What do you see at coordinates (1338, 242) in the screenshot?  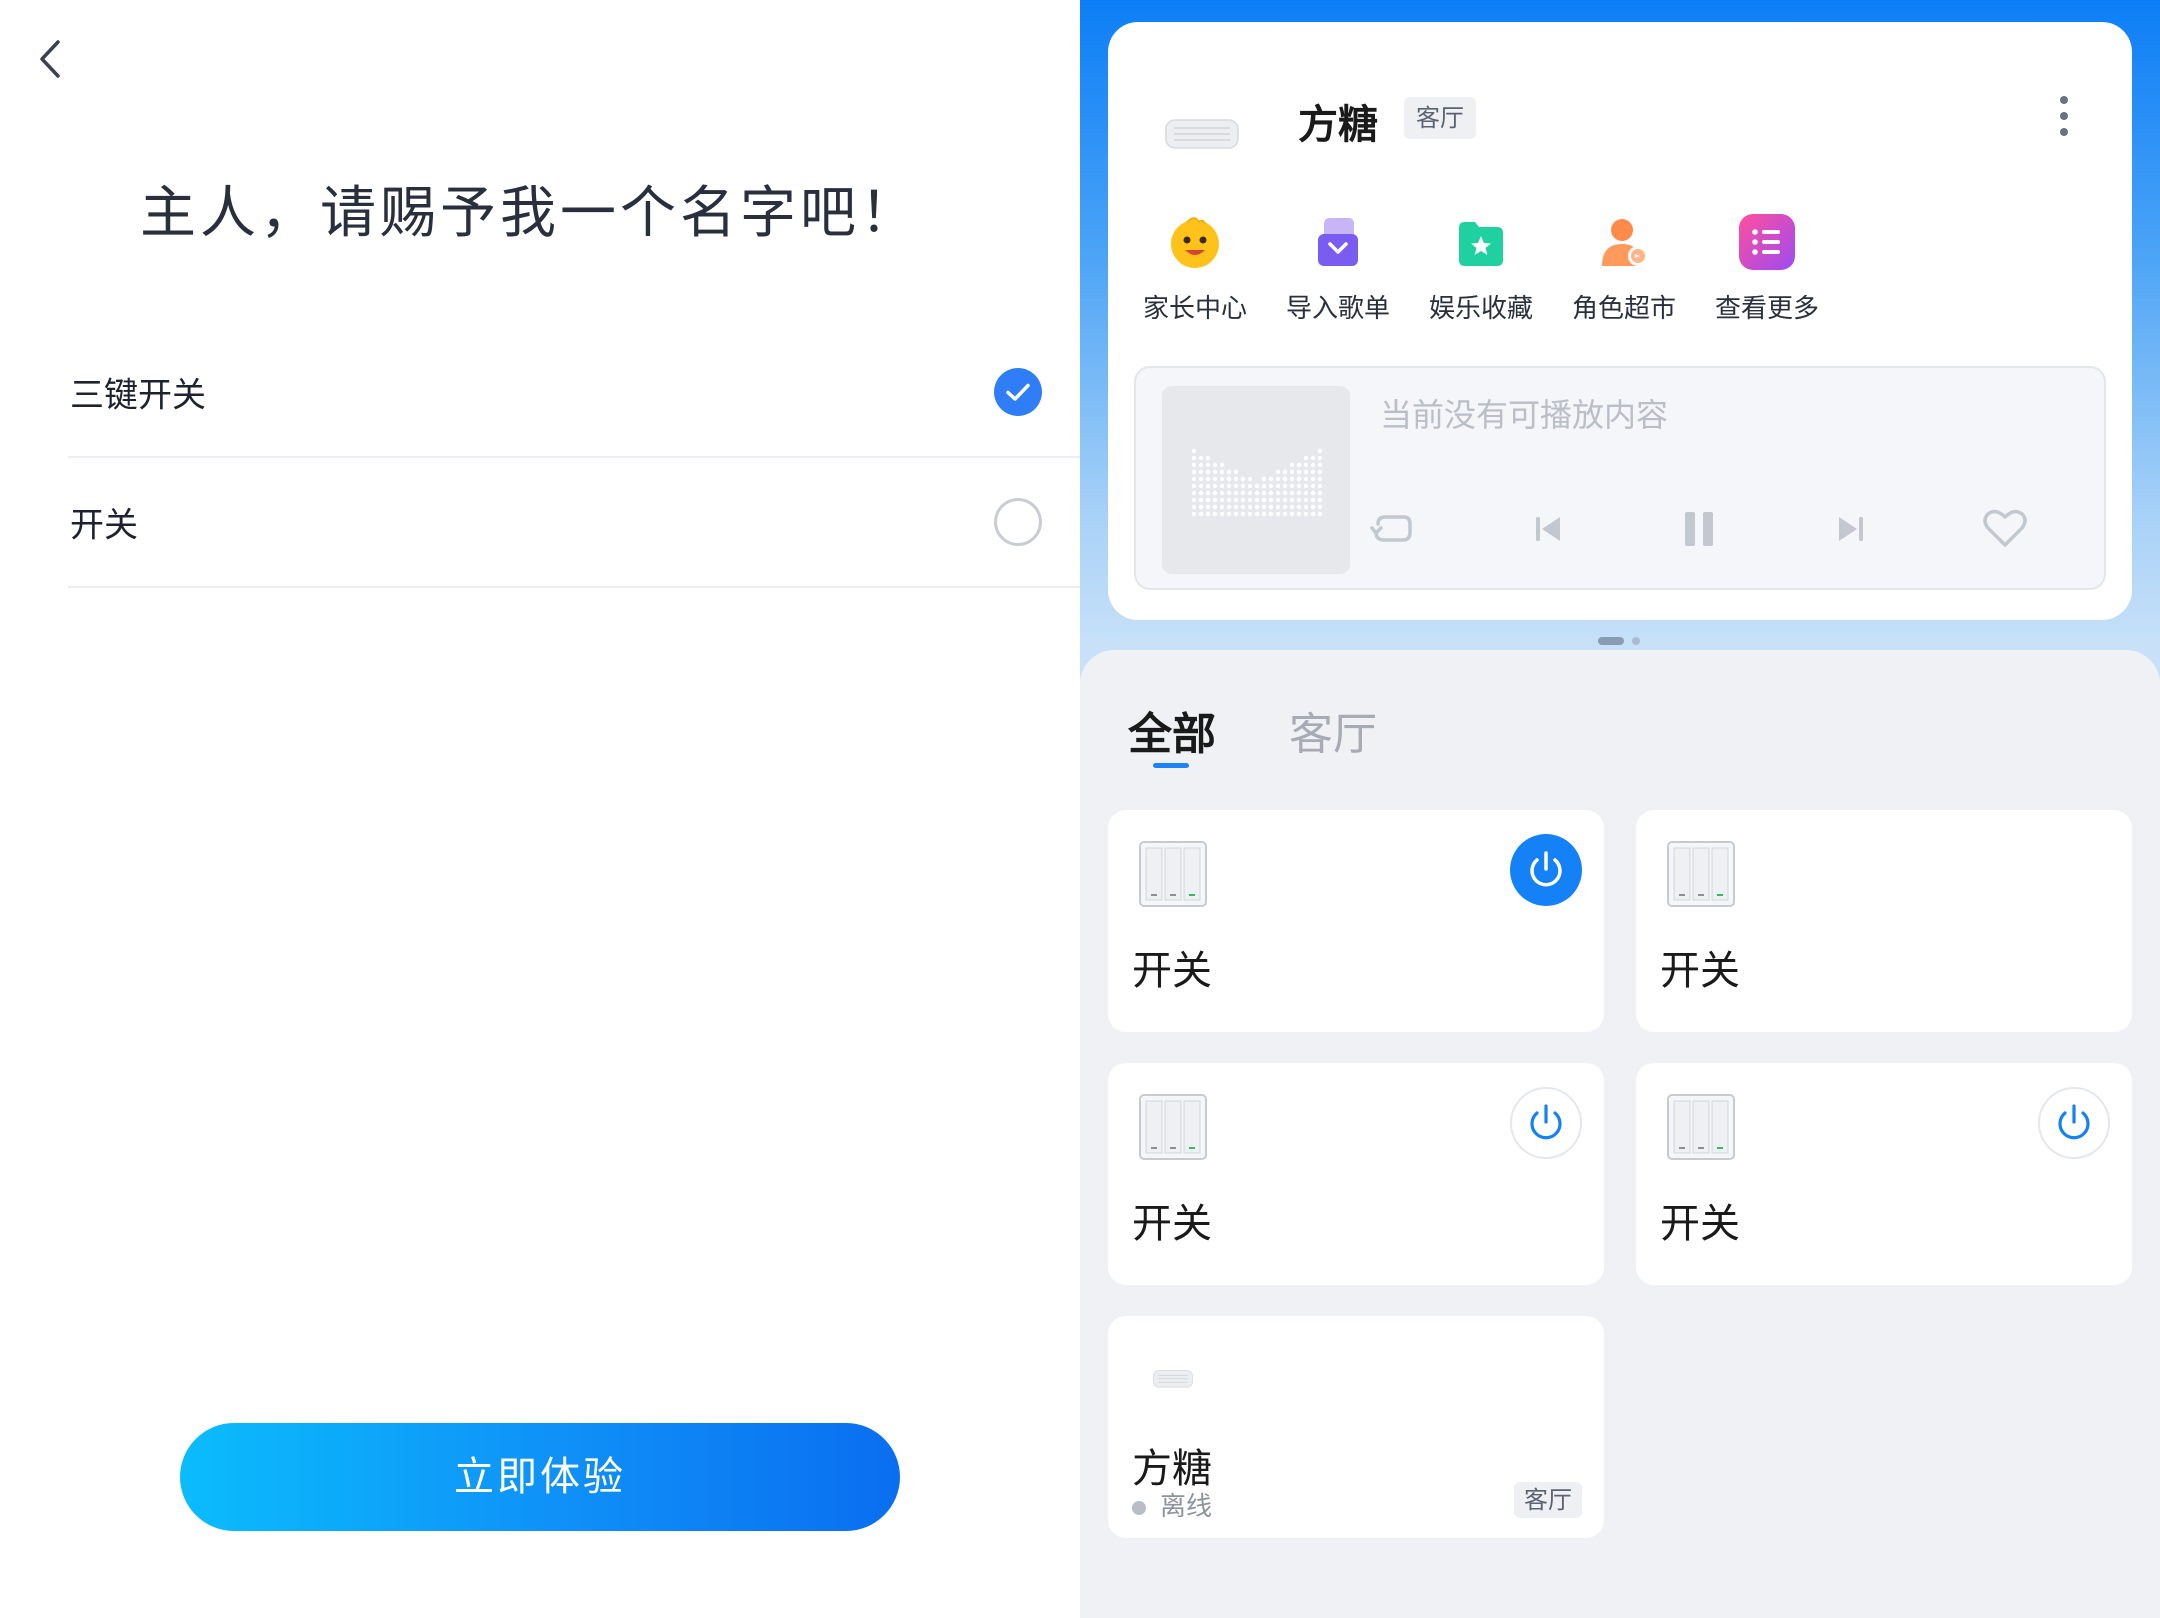 I see `import-playlist-icon` at bounding box center [1338, 242].